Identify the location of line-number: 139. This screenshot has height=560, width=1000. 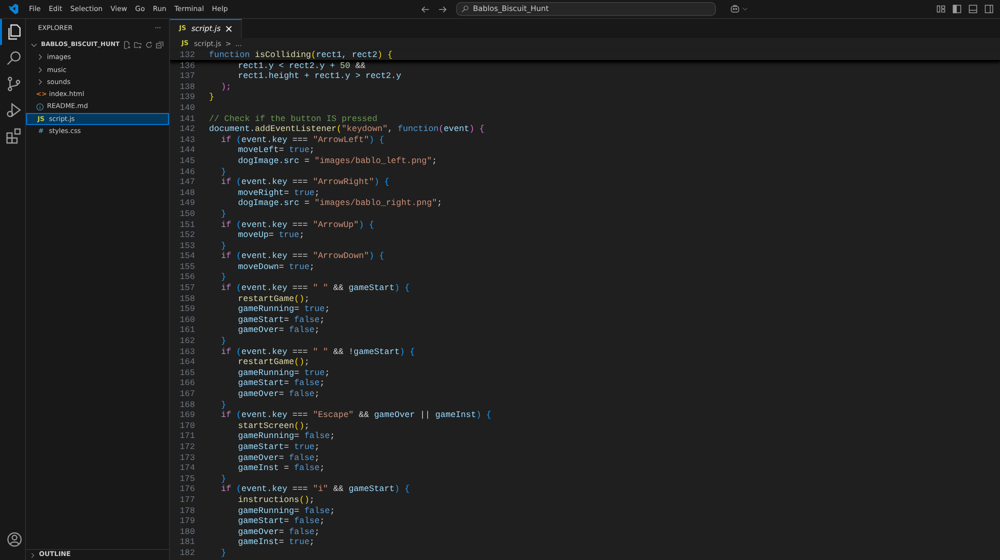
(186, 97).